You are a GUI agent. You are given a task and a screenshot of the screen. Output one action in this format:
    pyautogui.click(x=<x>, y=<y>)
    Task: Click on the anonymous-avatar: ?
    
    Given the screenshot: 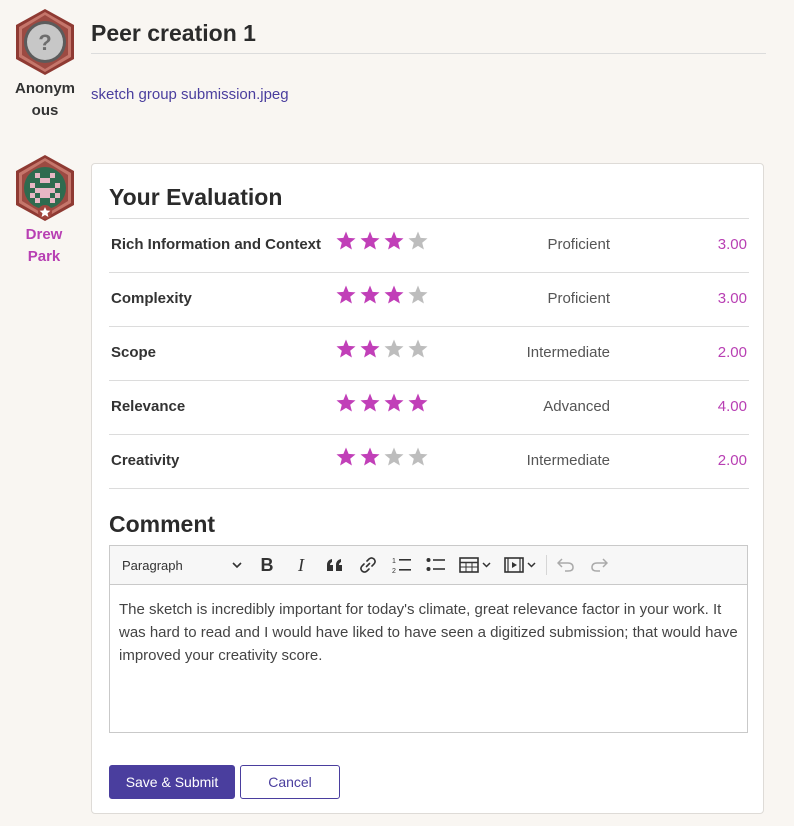 What is the action you would take?
    pyautogui.click(x=45, y=42)
    